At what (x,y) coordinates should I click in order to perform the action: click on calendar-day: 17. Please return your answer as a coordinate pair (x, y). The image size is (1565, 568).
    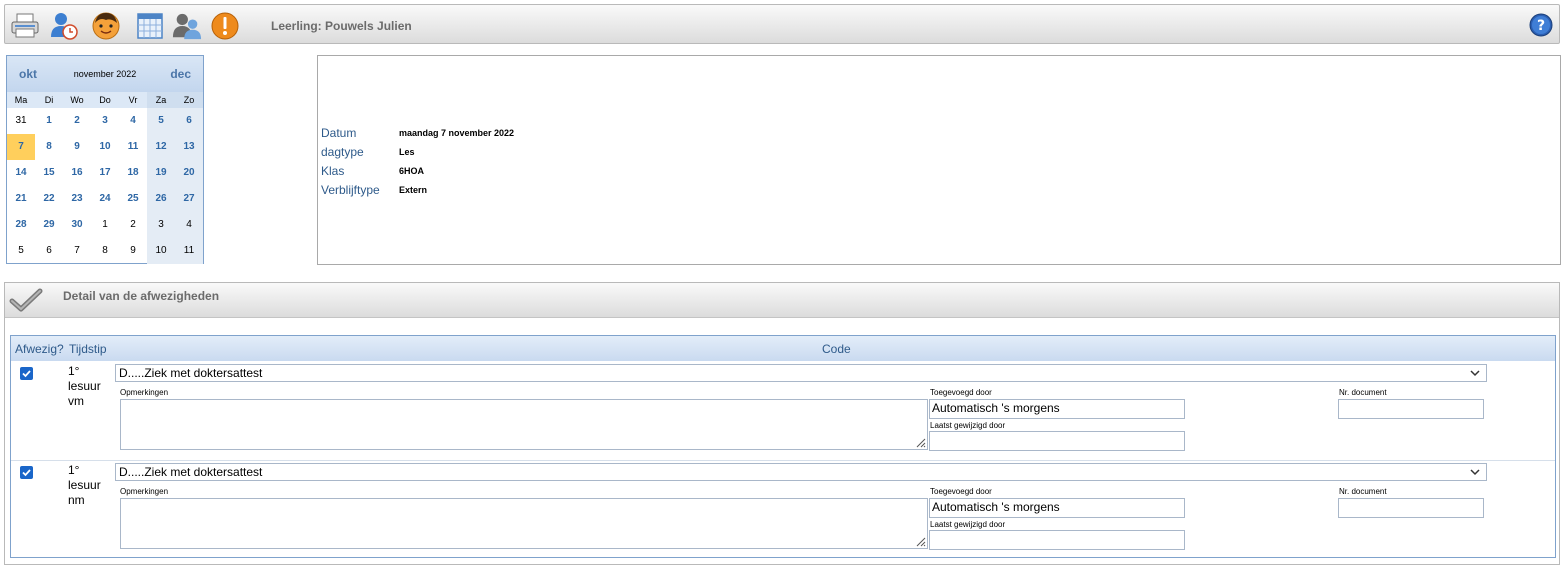
    Looking at the image, I should click on (105, 173).